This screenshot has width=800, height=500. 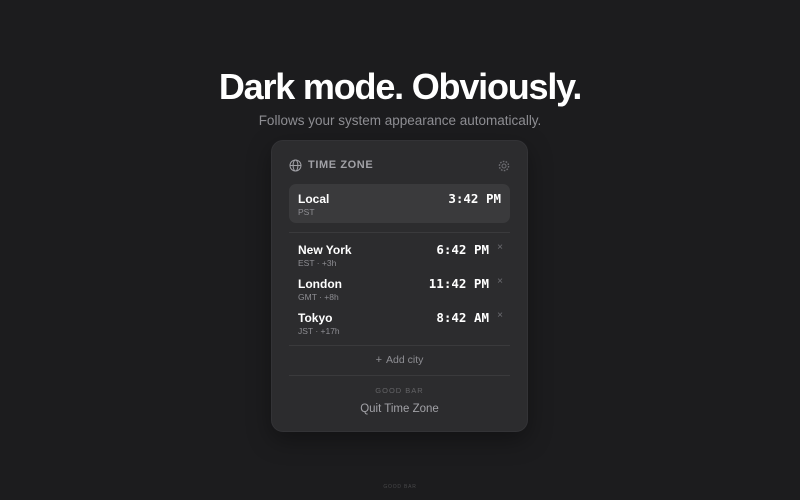 I want to click on city-time: 11:42 PM, so click(x=458, y=283).